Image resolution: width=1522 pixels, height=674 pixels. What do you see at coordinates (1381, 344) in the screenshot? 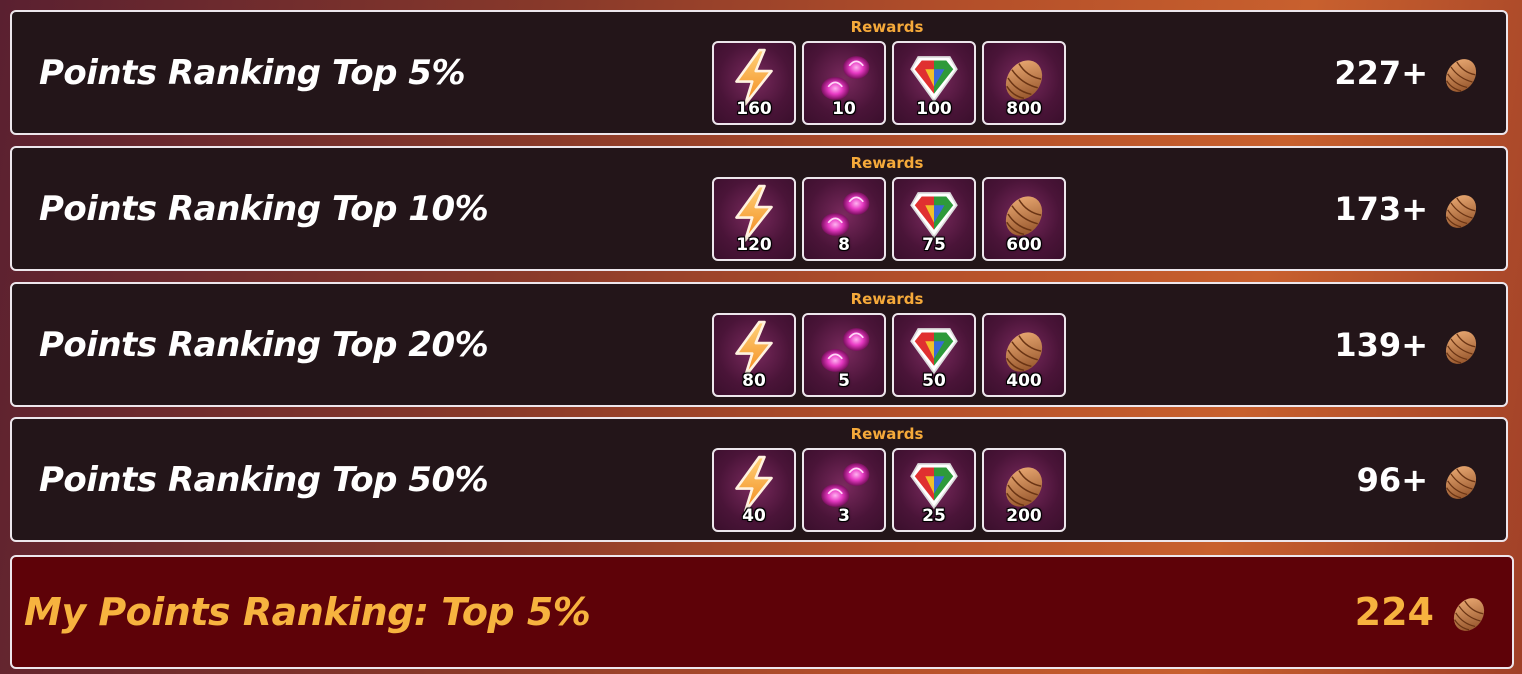
I see `threshold-value: 139+` at bounding box center [1381, 344].